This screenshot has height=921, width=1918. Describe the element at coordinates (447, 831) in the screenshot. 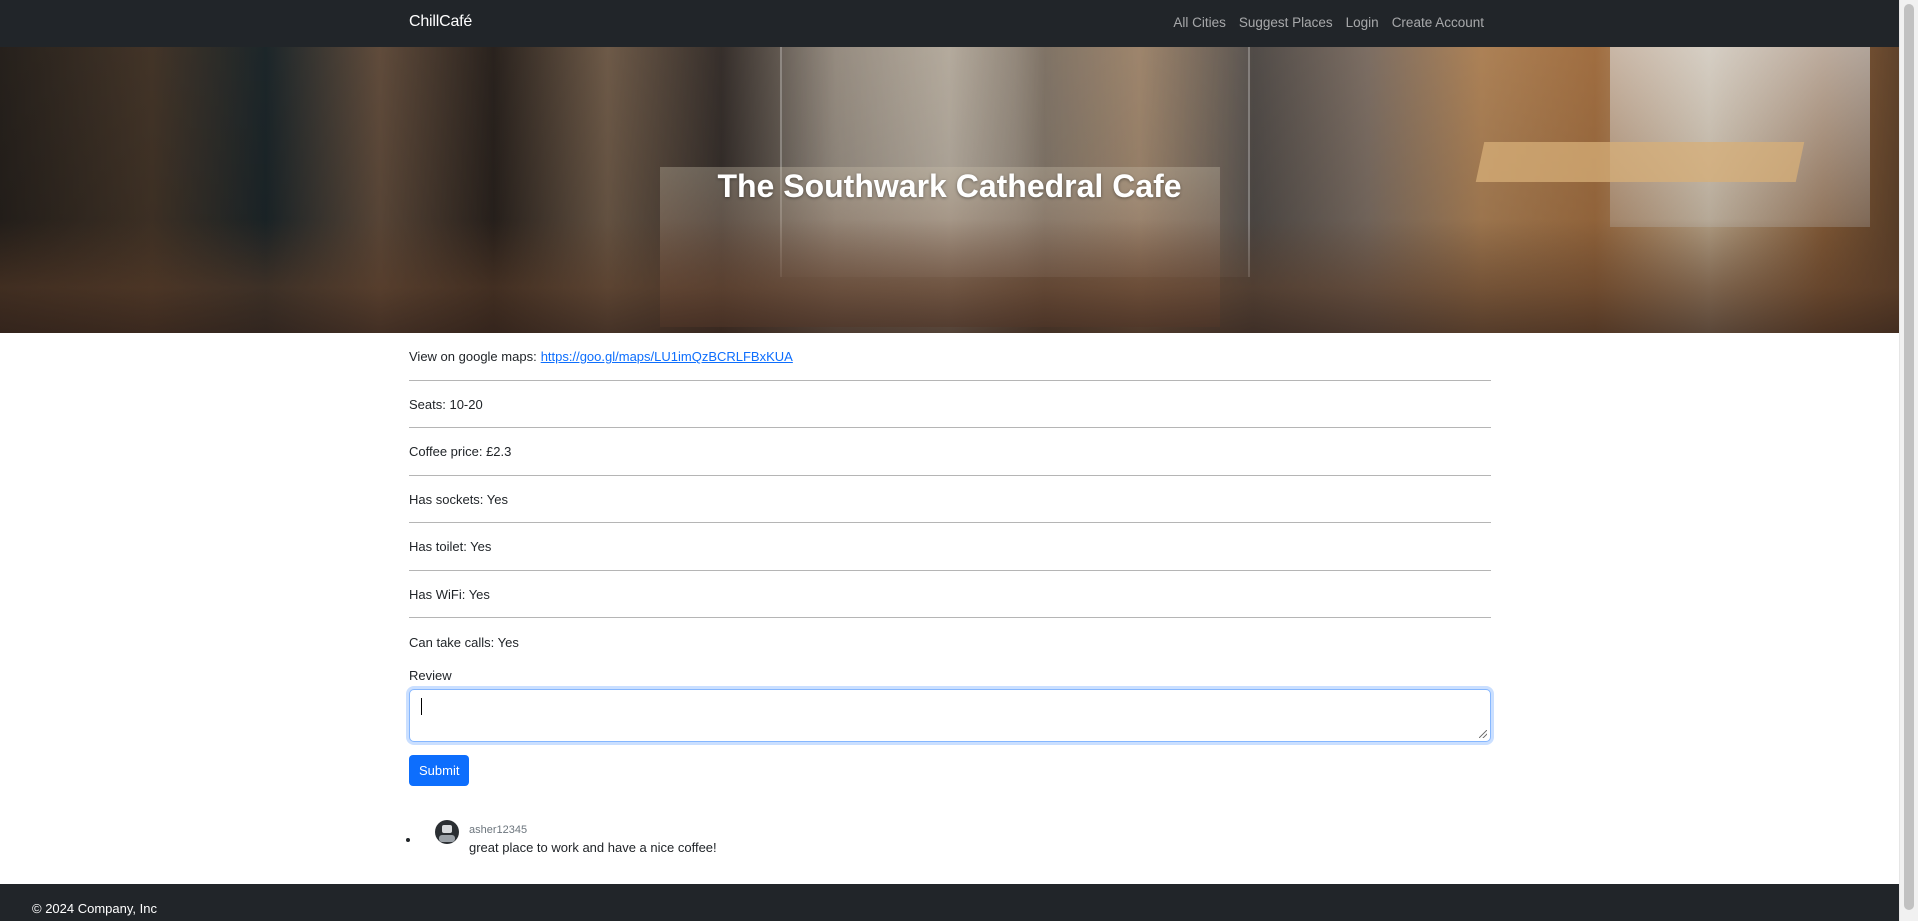

I see `avatar` at that location.